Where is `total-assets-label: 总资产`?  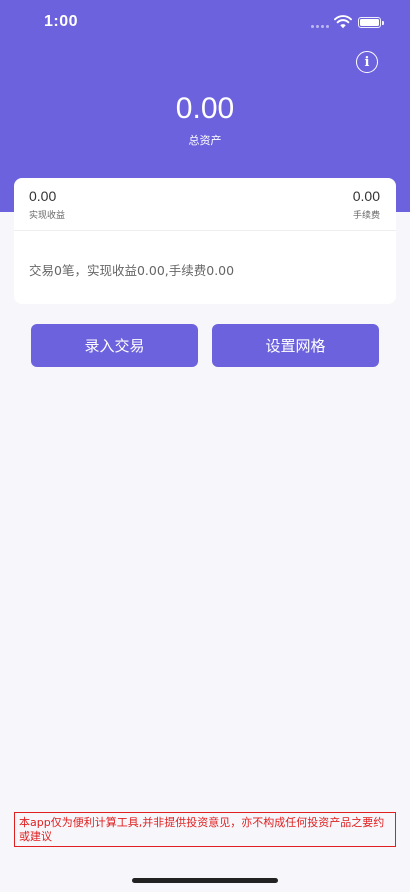 total-assets-label: 总资产 is located at coordinates (205, 140).